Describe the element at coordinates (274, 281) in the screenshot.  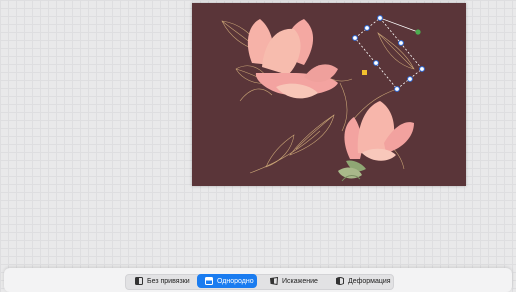
I see `distort-icon` at that location.